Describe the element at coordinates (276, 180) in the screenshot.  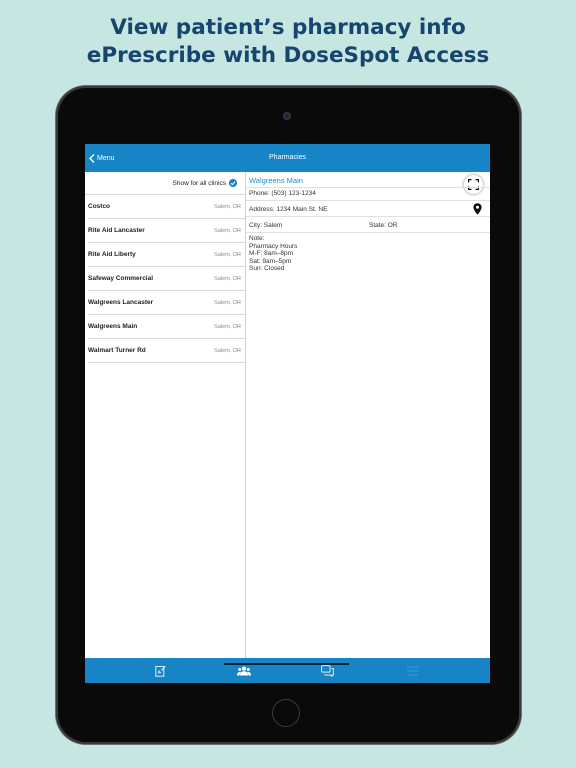
I see `pharmacy-detail-name: Walgreens Main` at that location.